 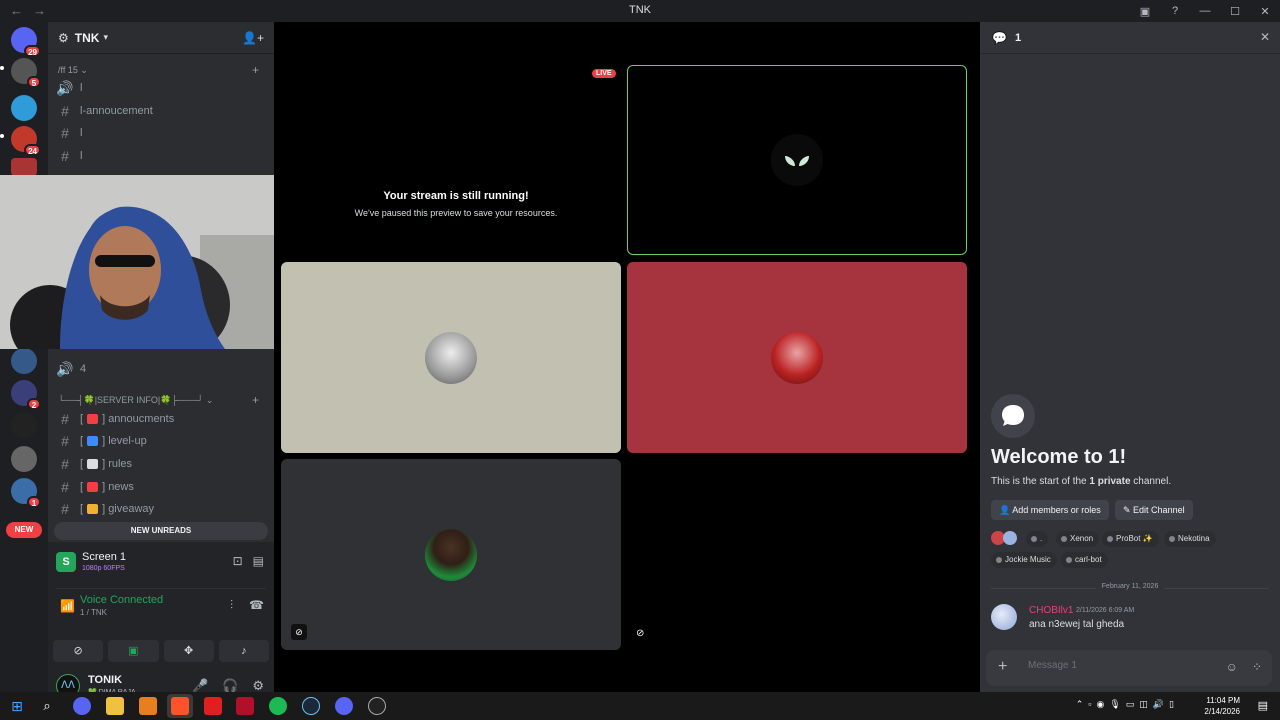 I want to click on channel-label: level-up, so click(x=127, y=441).